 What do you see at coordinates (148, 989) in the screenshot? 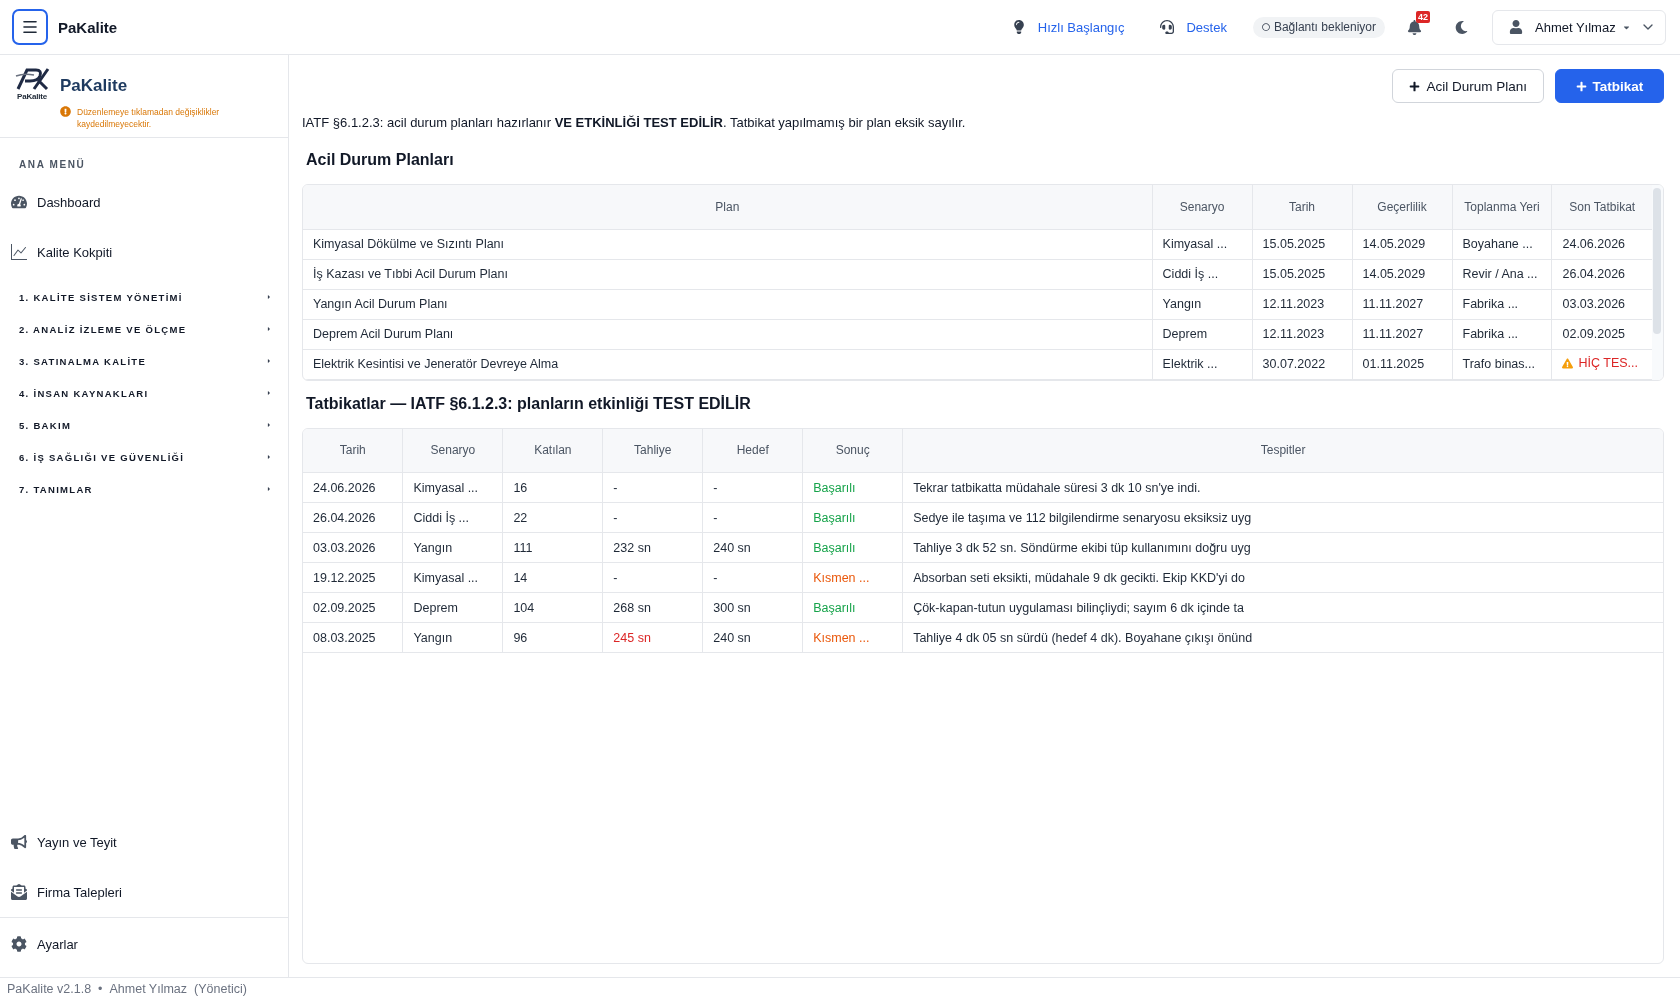
I see `footer-user: Ahmet Yılmaz` at bounding box center [148, 989].